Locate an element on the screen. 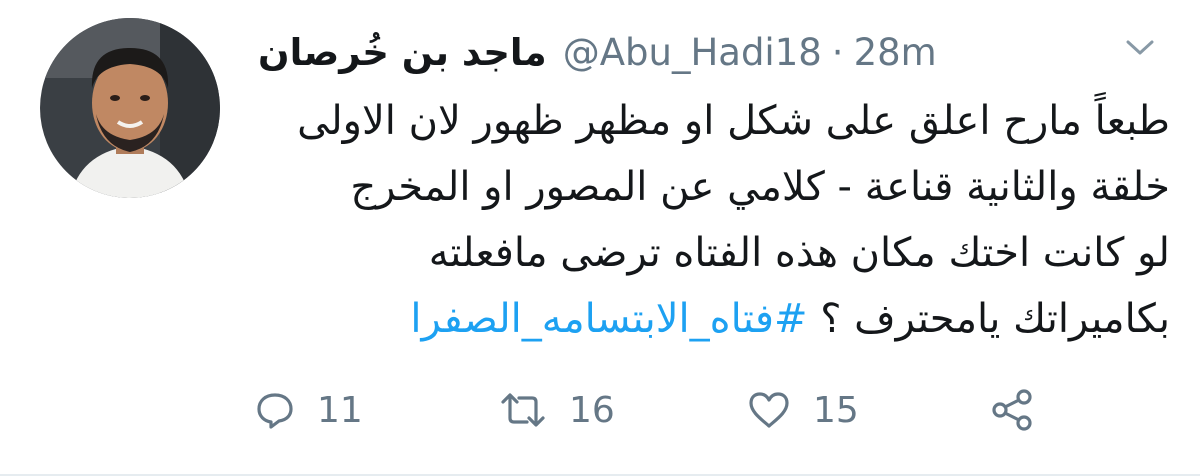 The image size is (1200, 476). share-icon is located at coordinates (1012, 410).